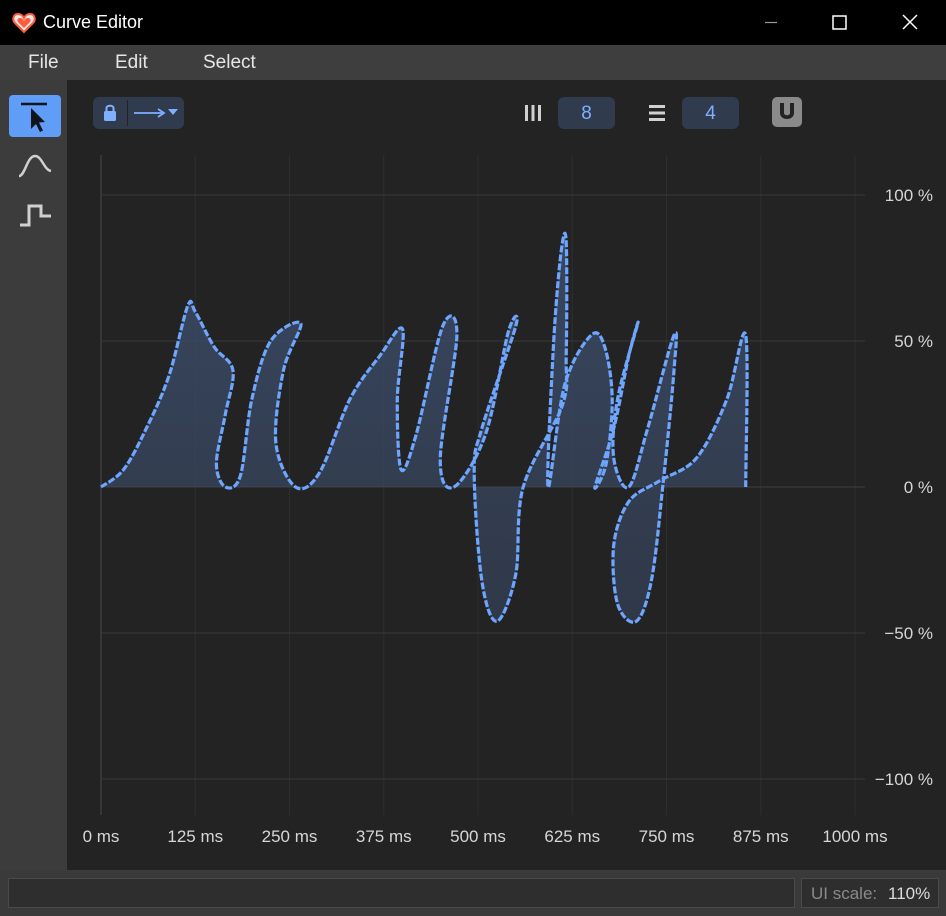  Describe the element at coordinates (761, 836) in the screenshot. I see `x-tick-label: 875 ms` at that location.